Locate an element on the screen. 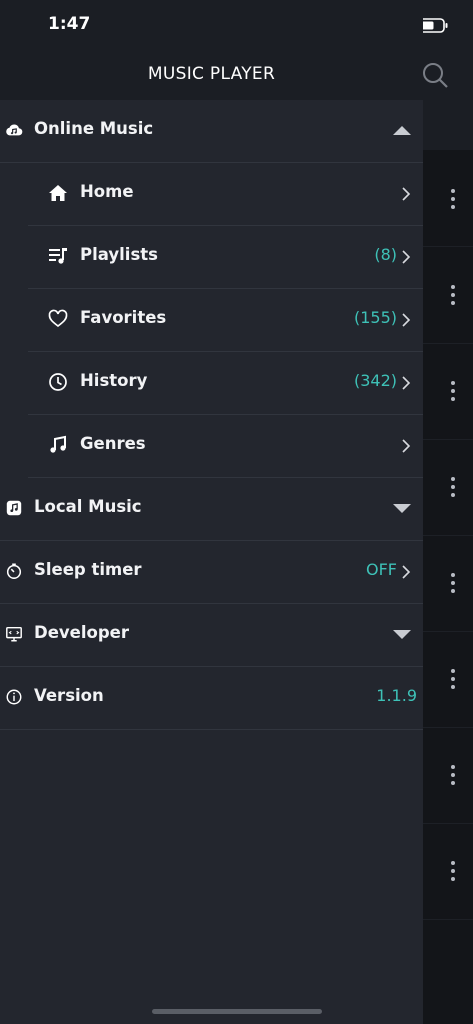  clock-icon is located at coordinates (58, 382).